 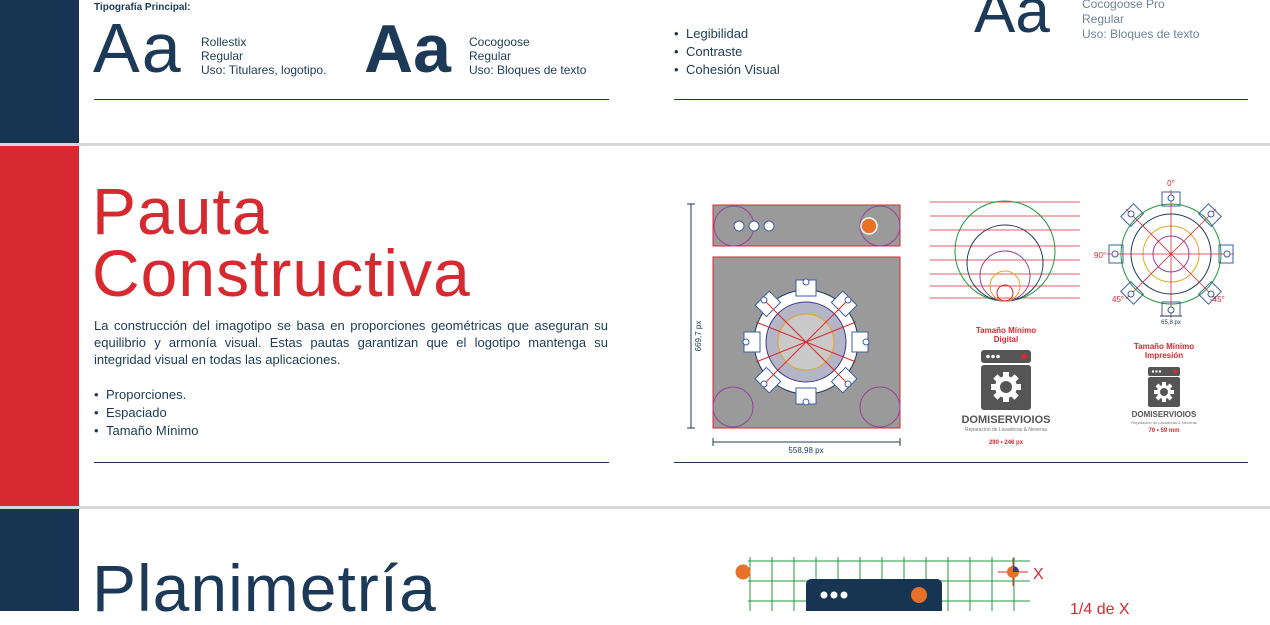 I want to click on measure-height-label: 669,7 px, so click(x=698, y=336).